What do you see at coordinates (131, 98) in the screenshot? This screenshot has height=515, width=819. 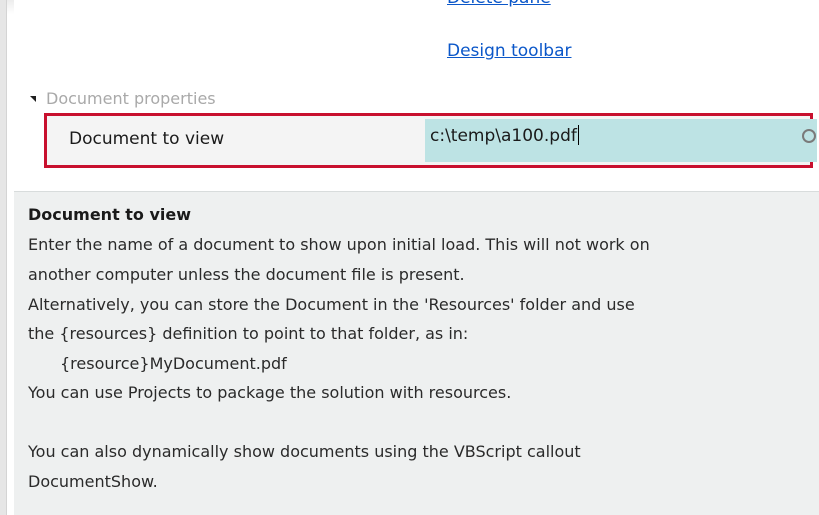 I see `group-label: Document properties` at bounding box center [131, 98].